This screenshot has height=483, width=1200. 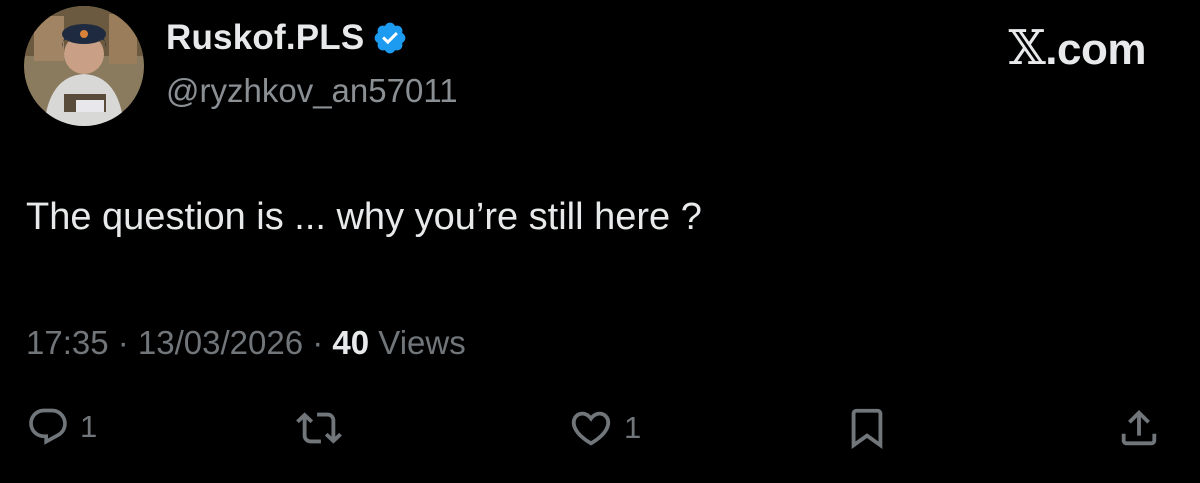 I want to click on reply-count: 1, so click(x=89, y=426).